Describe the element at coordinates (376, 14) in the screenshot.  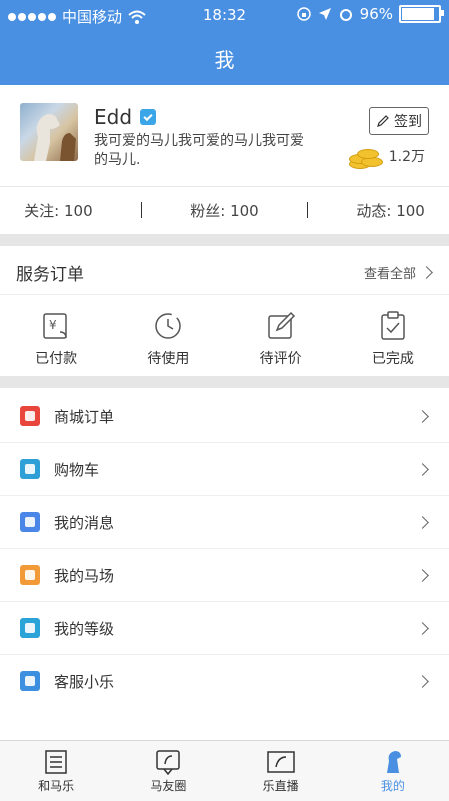
I see `battery-percent: 96%` at that location.